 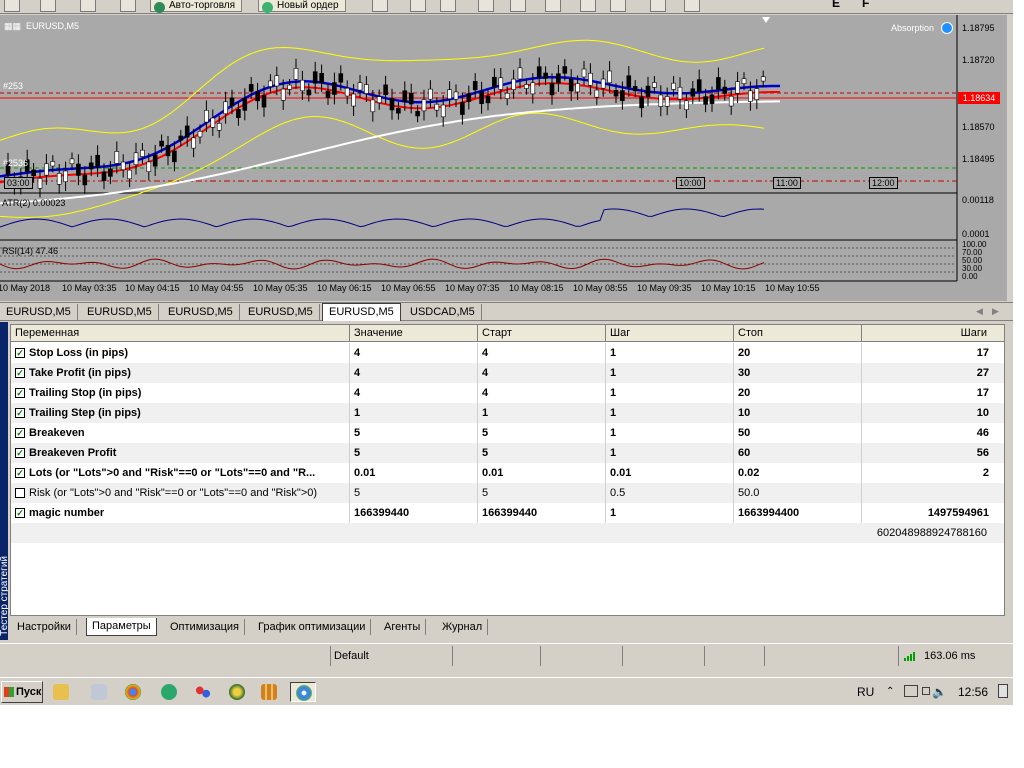 What do you see at coordinates (926, 691) in the screenshot?
I see `action-center-icon` at bounding box center [926, 691].